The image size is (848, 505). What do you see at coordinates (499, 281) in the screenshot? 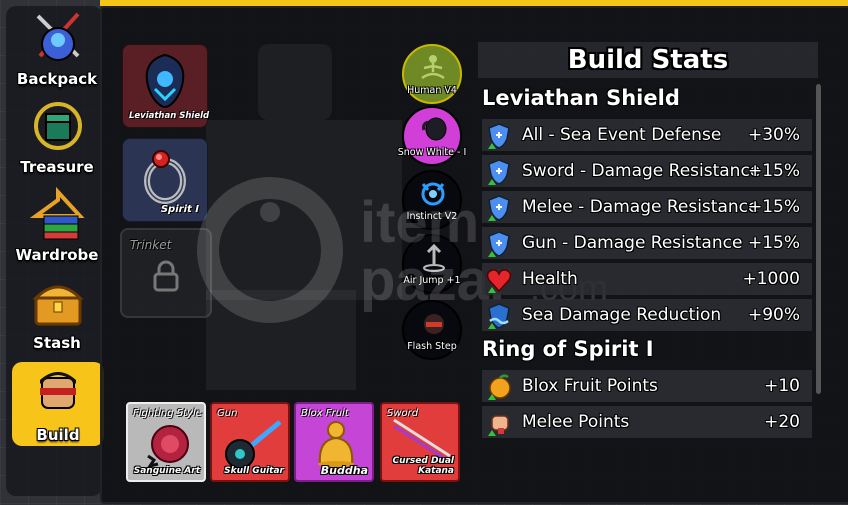
I see `heart-icon` at bounding box center [499, 281].